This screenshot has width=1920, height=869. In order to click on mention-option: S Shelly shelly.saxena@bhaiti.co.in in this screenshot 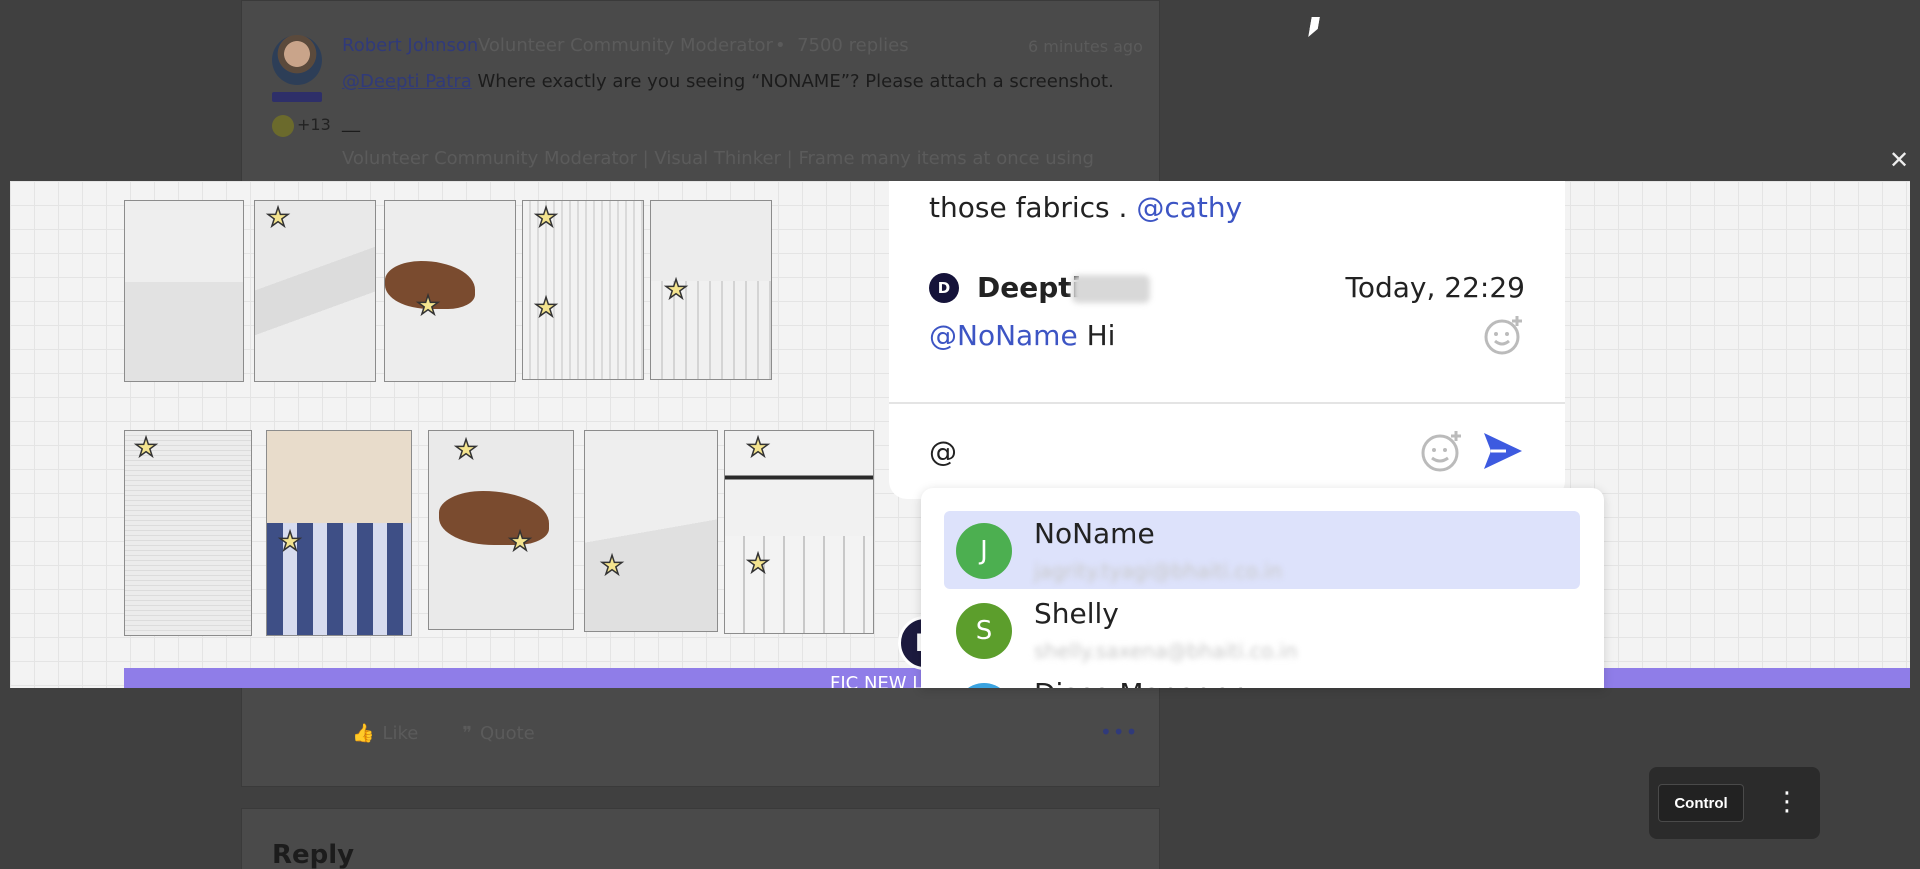, I will do `click(1262, 630)`.